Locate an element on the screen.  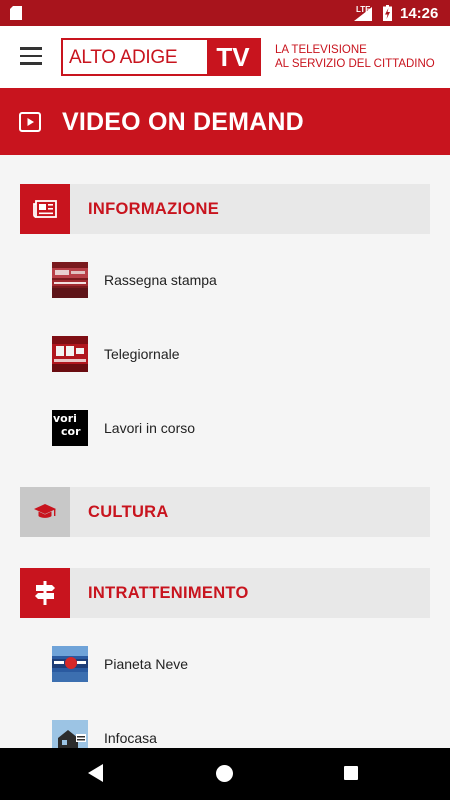
home-icon is located at coordinates (224, 773).